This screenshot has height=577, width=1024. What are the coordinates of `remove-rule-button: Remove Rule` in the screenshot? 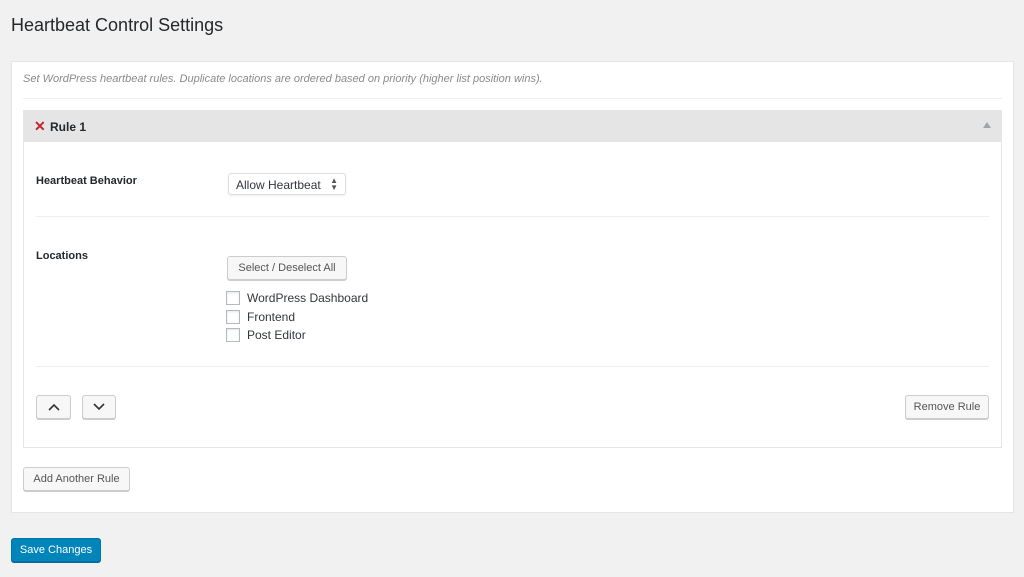 It's located at (947, 407).